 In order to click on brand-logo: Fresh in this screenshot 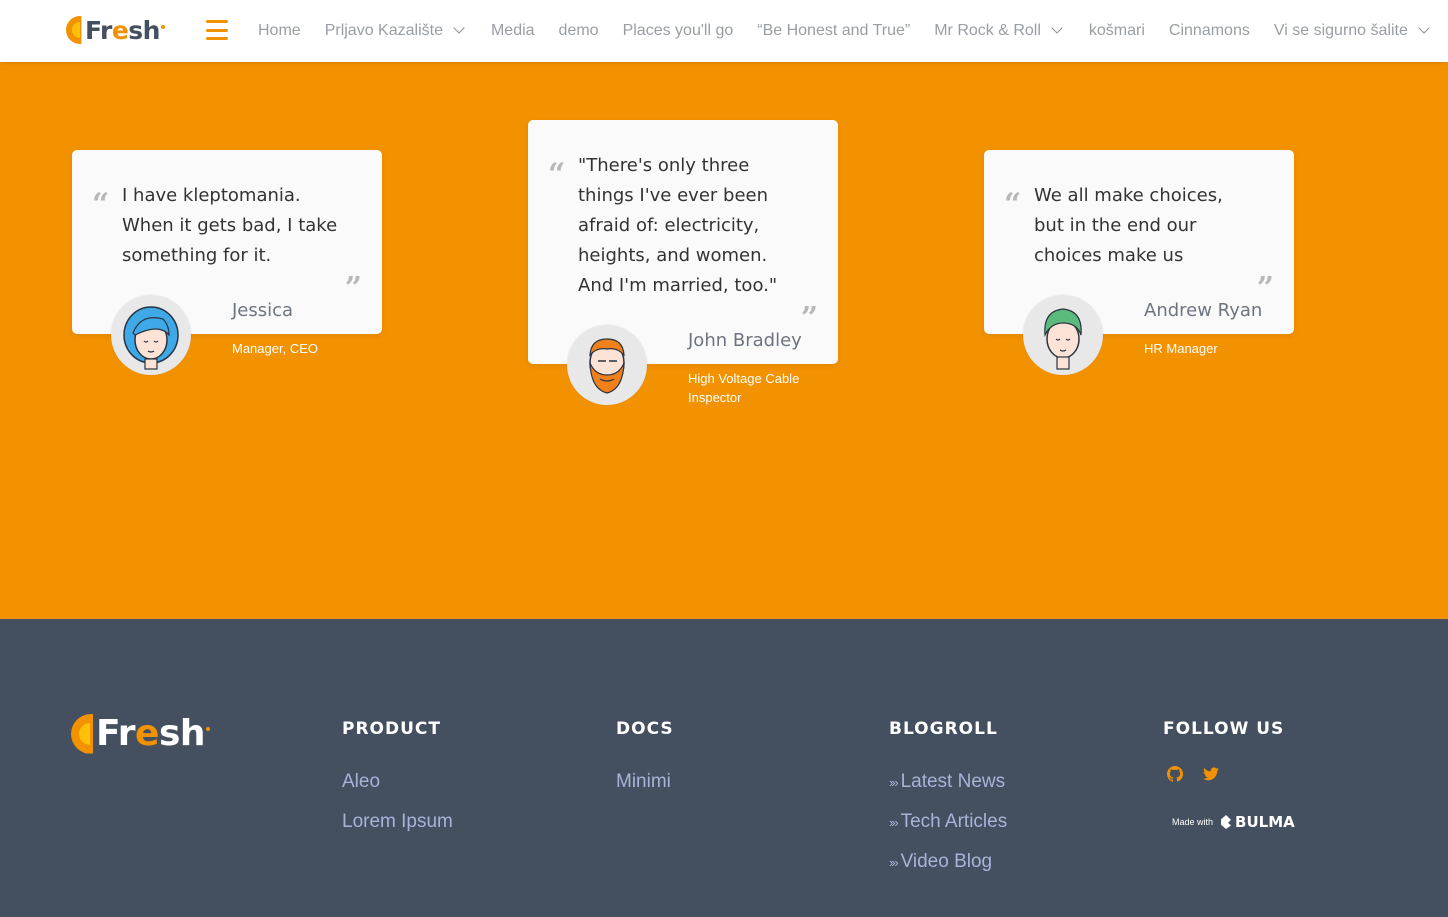, I will do `click(115, 30)`.